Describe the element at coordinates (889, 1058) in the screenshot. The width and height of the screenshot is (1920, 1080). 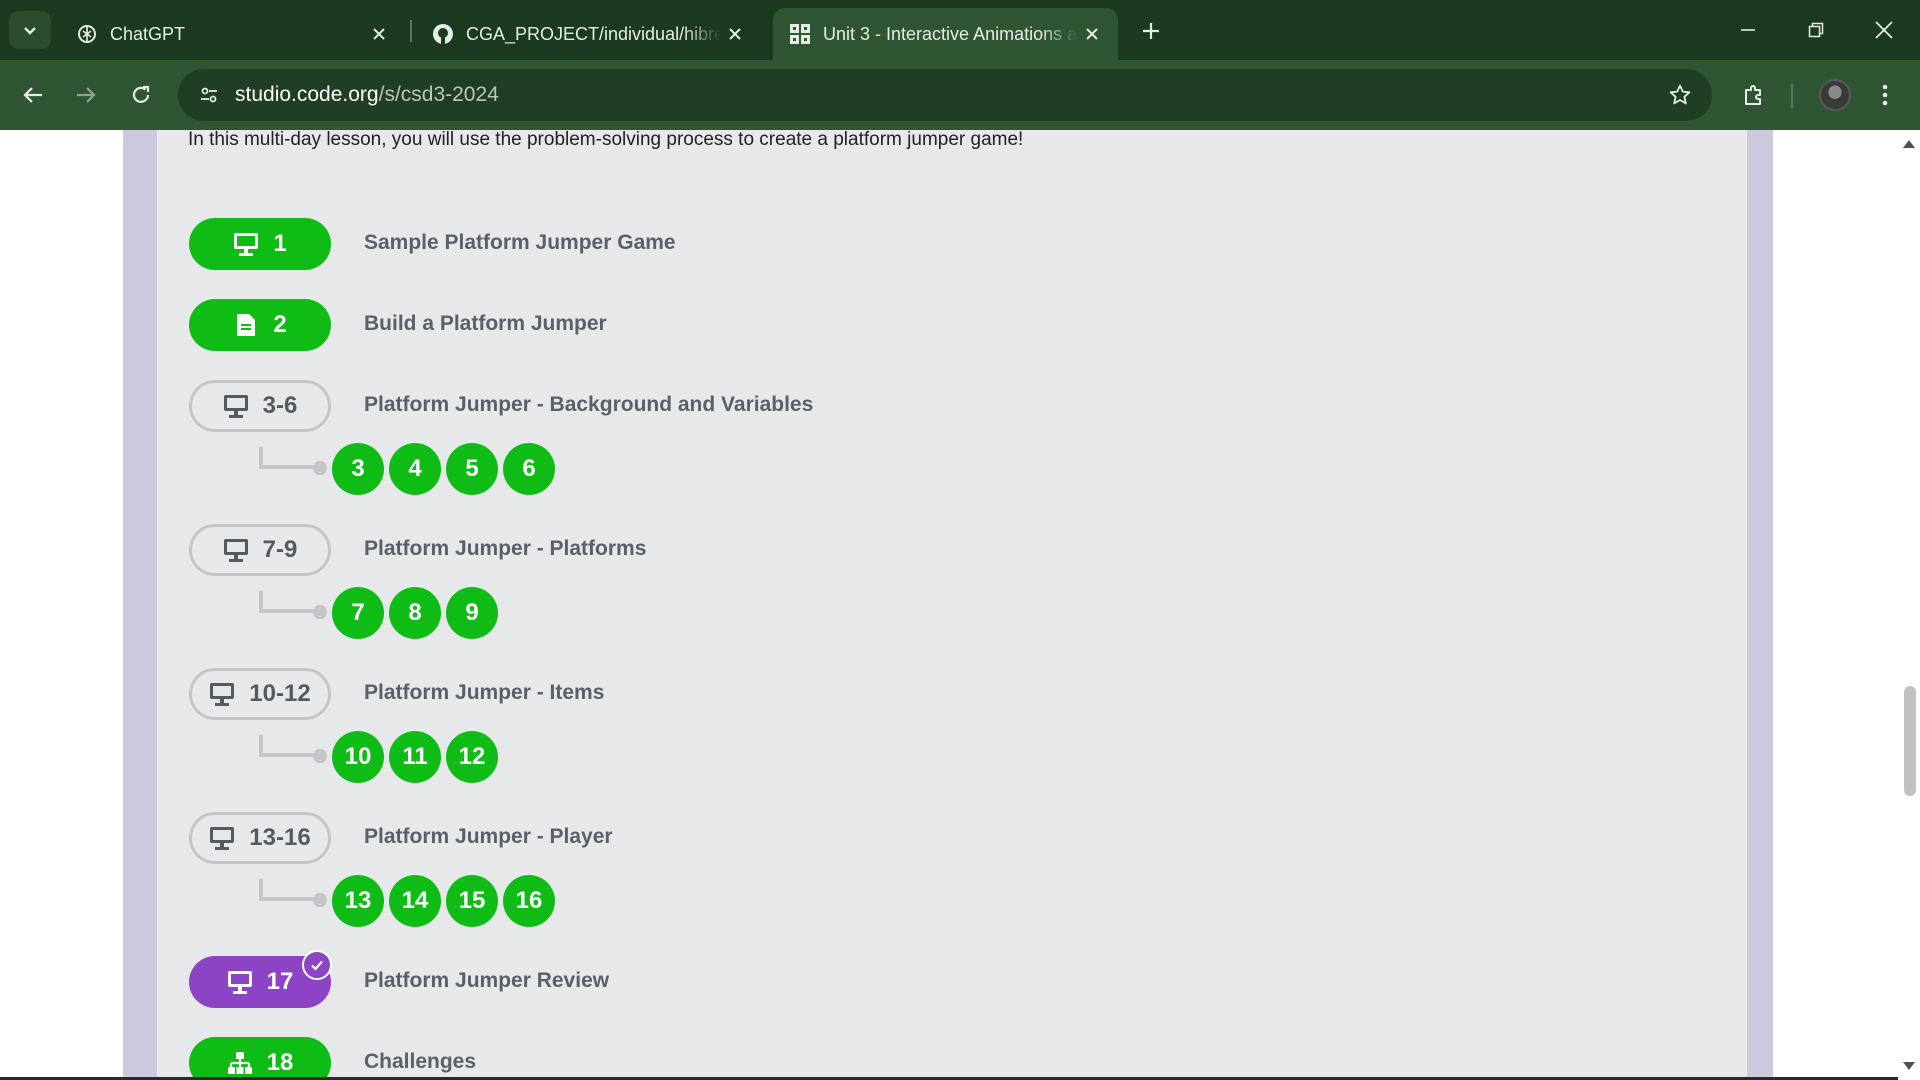
I see `lesson-item-18: 18 Challenges` at that location.